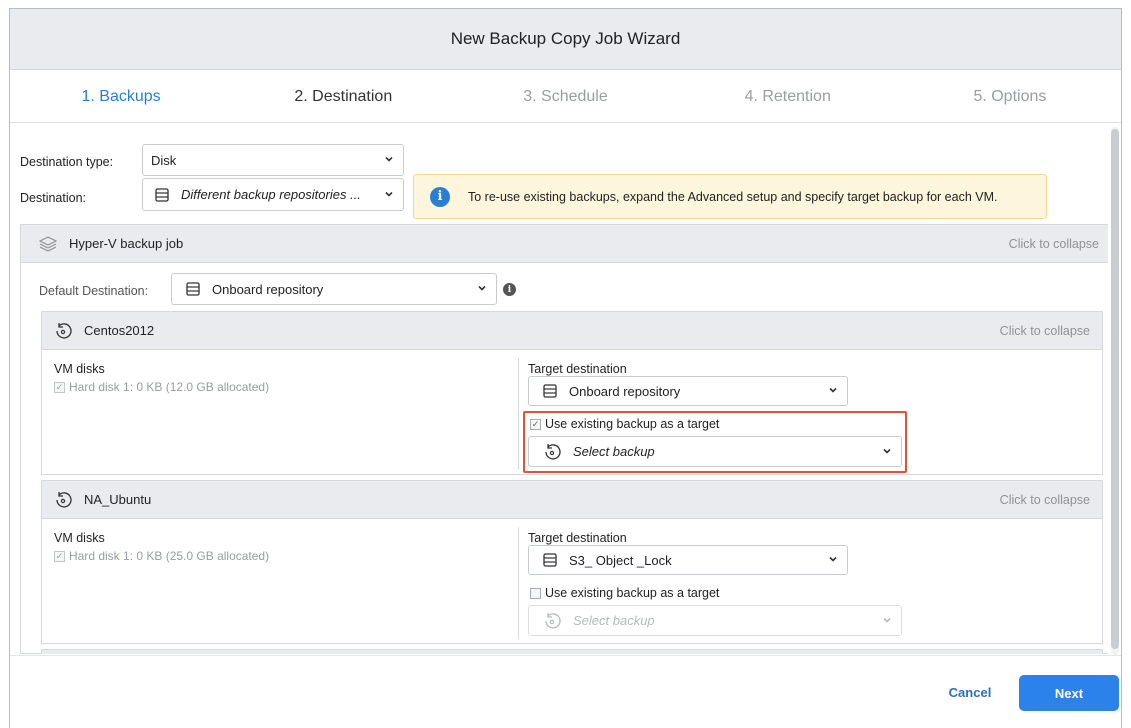  I want to click on step-schedule: 3. Schedule, so click(565, 96).